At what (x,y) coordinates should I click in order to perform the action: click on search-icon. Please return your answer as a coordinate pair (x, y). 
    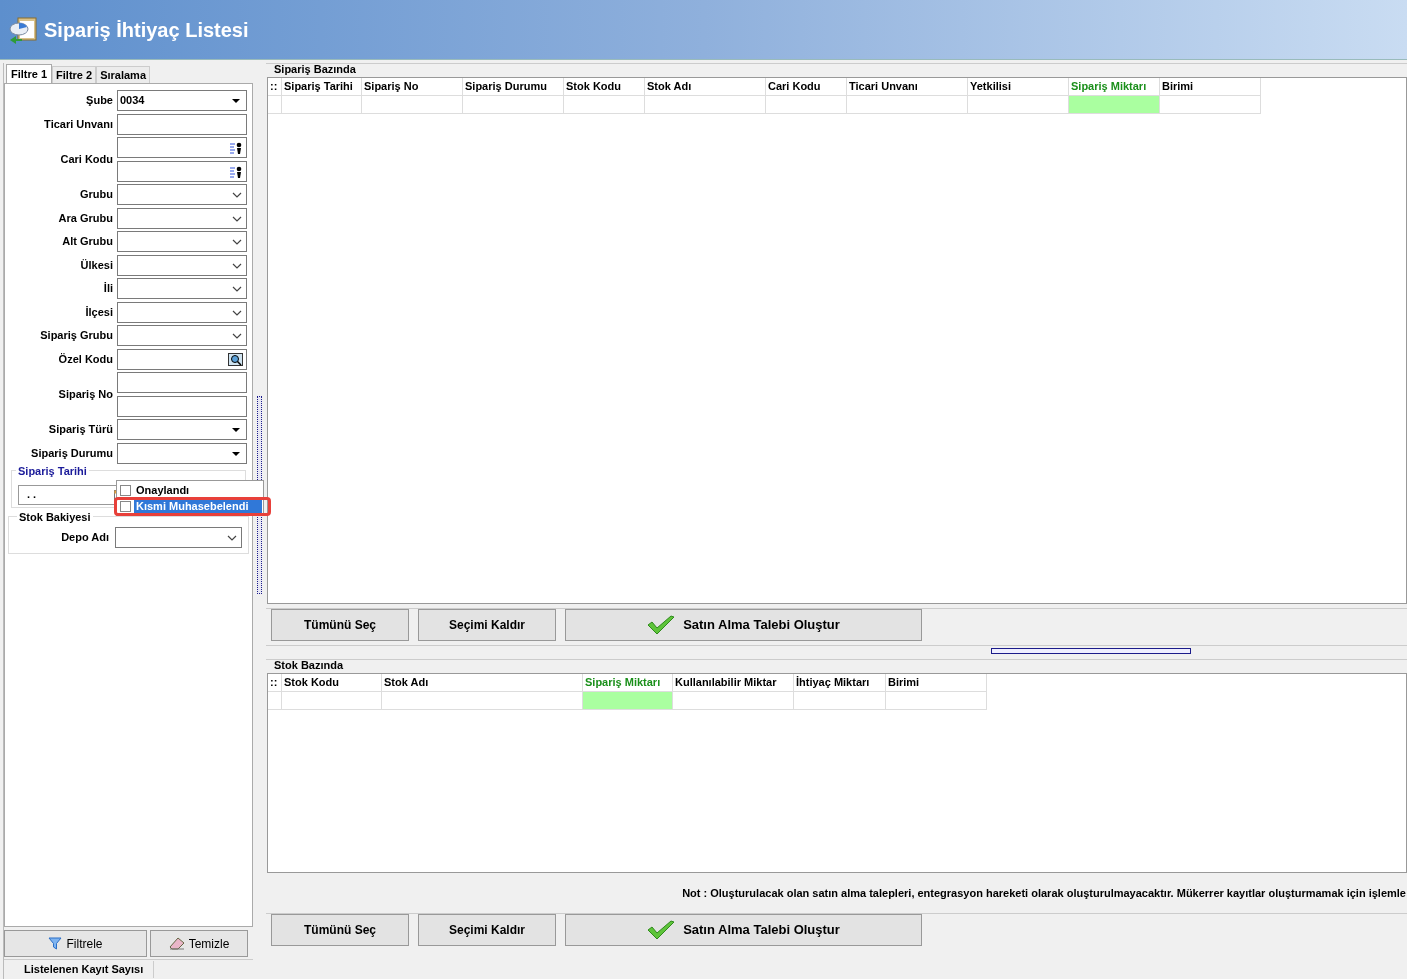
    Looking at the image, I should click on (235, 359).